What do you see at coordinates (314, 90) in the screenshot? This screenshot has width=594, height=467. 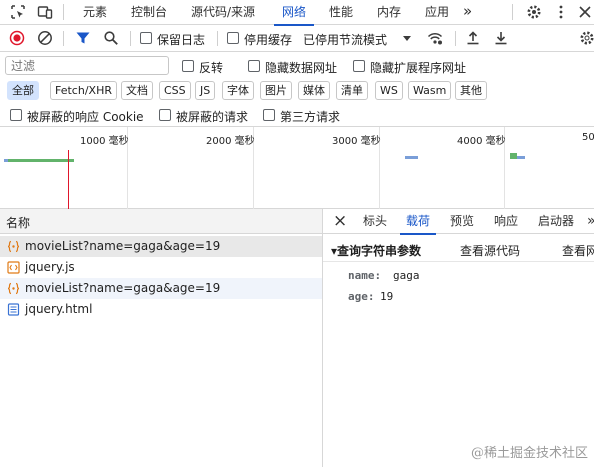 I see `type-chip-media: 媒体` at bounding box center [314, 90].